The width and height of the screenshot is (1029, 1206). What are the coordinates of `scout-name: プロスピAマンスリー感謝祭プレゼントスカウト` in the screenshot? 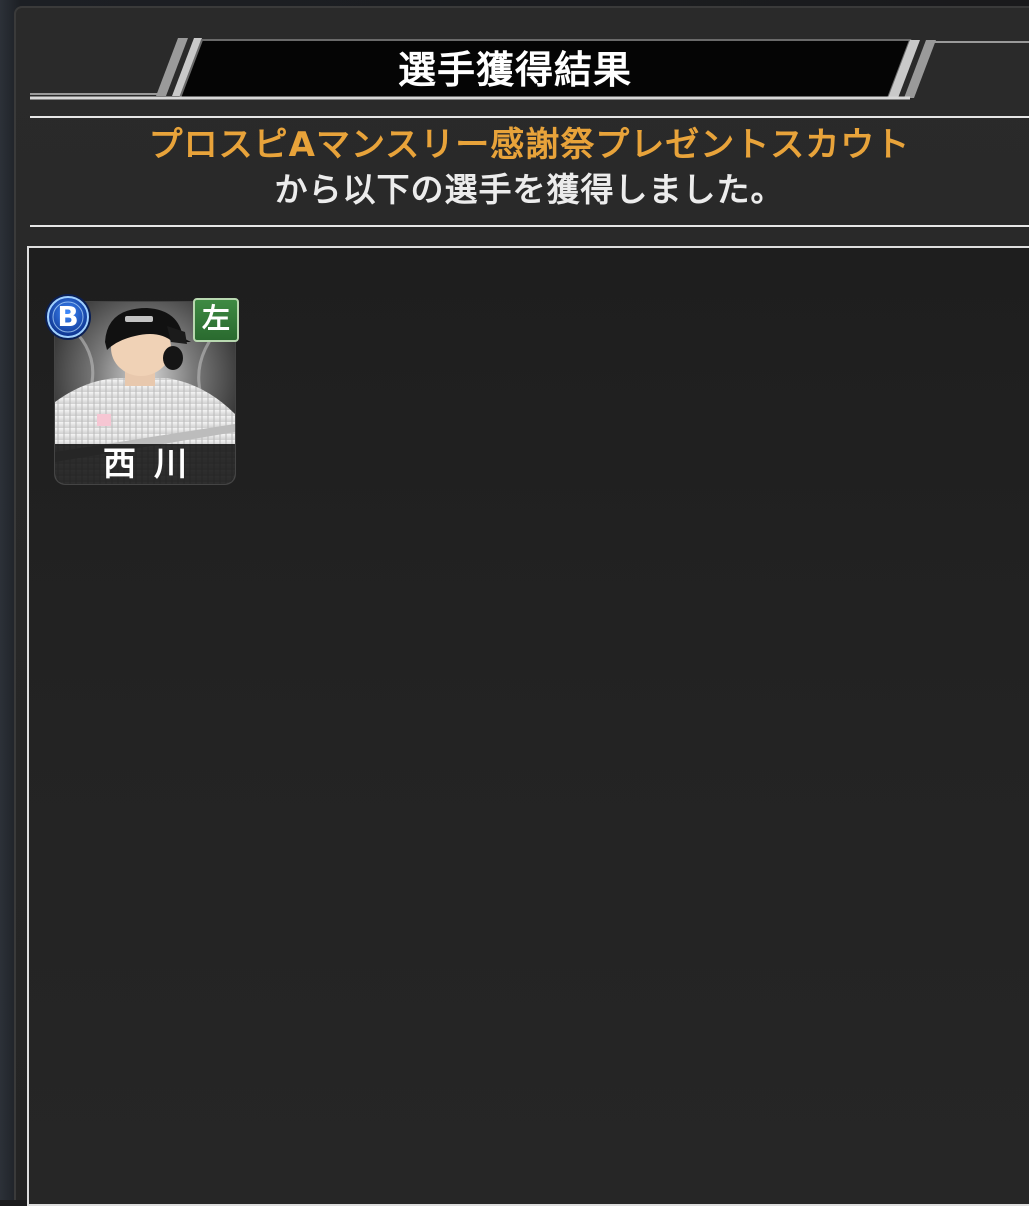 It's located at (529, 145).